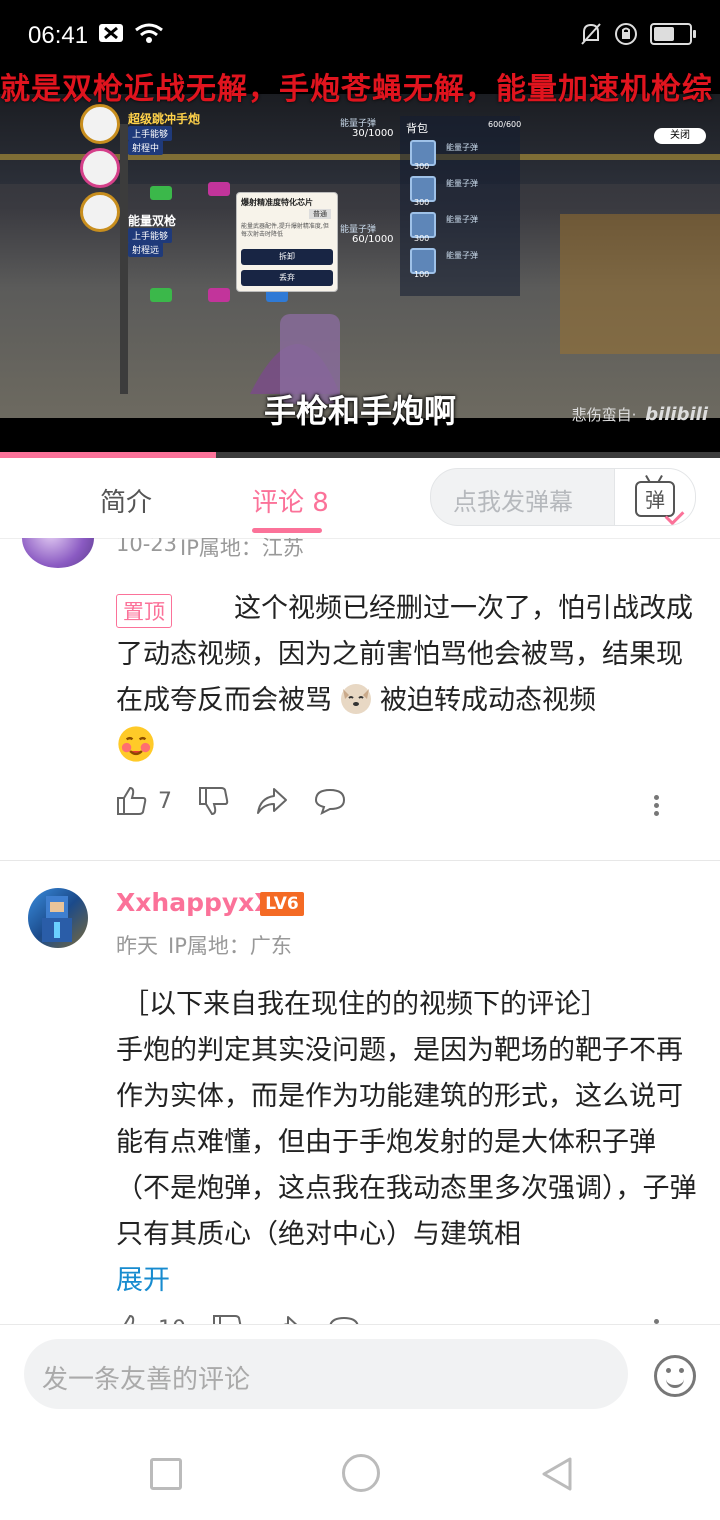 The width and height of the screenshot is (720, 1520). I want to click on mute-bell-icon, so click(591, 34).